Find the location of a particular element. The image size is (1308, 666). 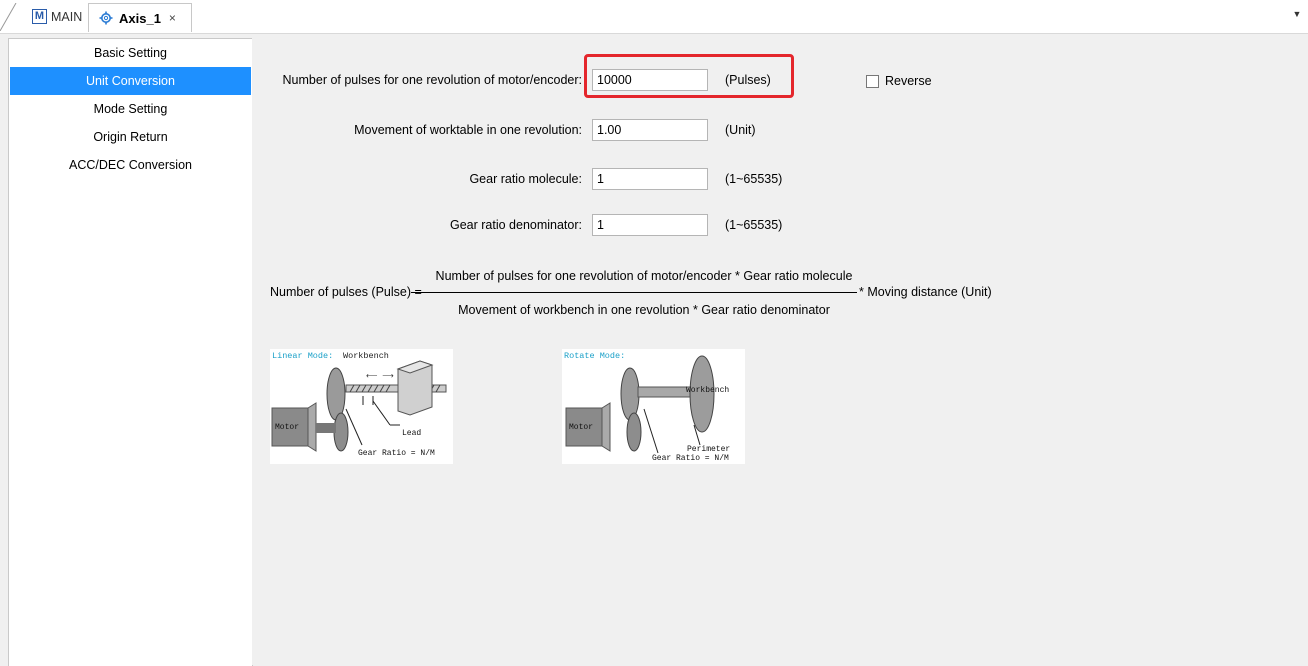

perimeter-label: Perimeter is located at coordinates (708, 449).